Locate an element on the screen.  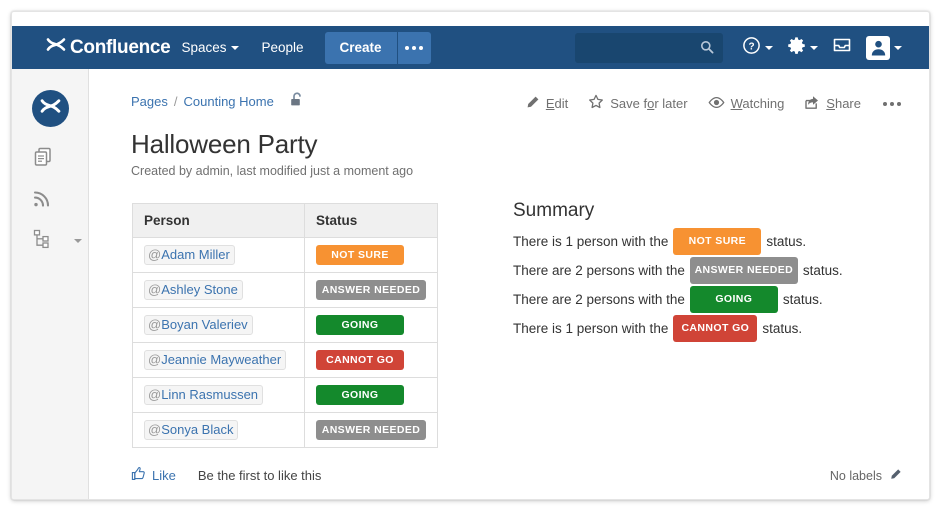
share-button: Share is located at coordinates (832, 104).